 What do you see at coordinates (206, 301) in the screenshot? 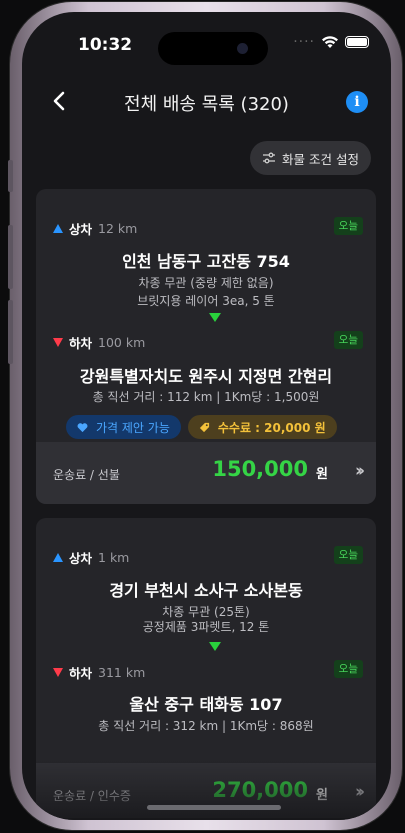
I see `cargo-info: 브릿지용 레이어 3ea, 5 톤` at bounding box center [206, 301].